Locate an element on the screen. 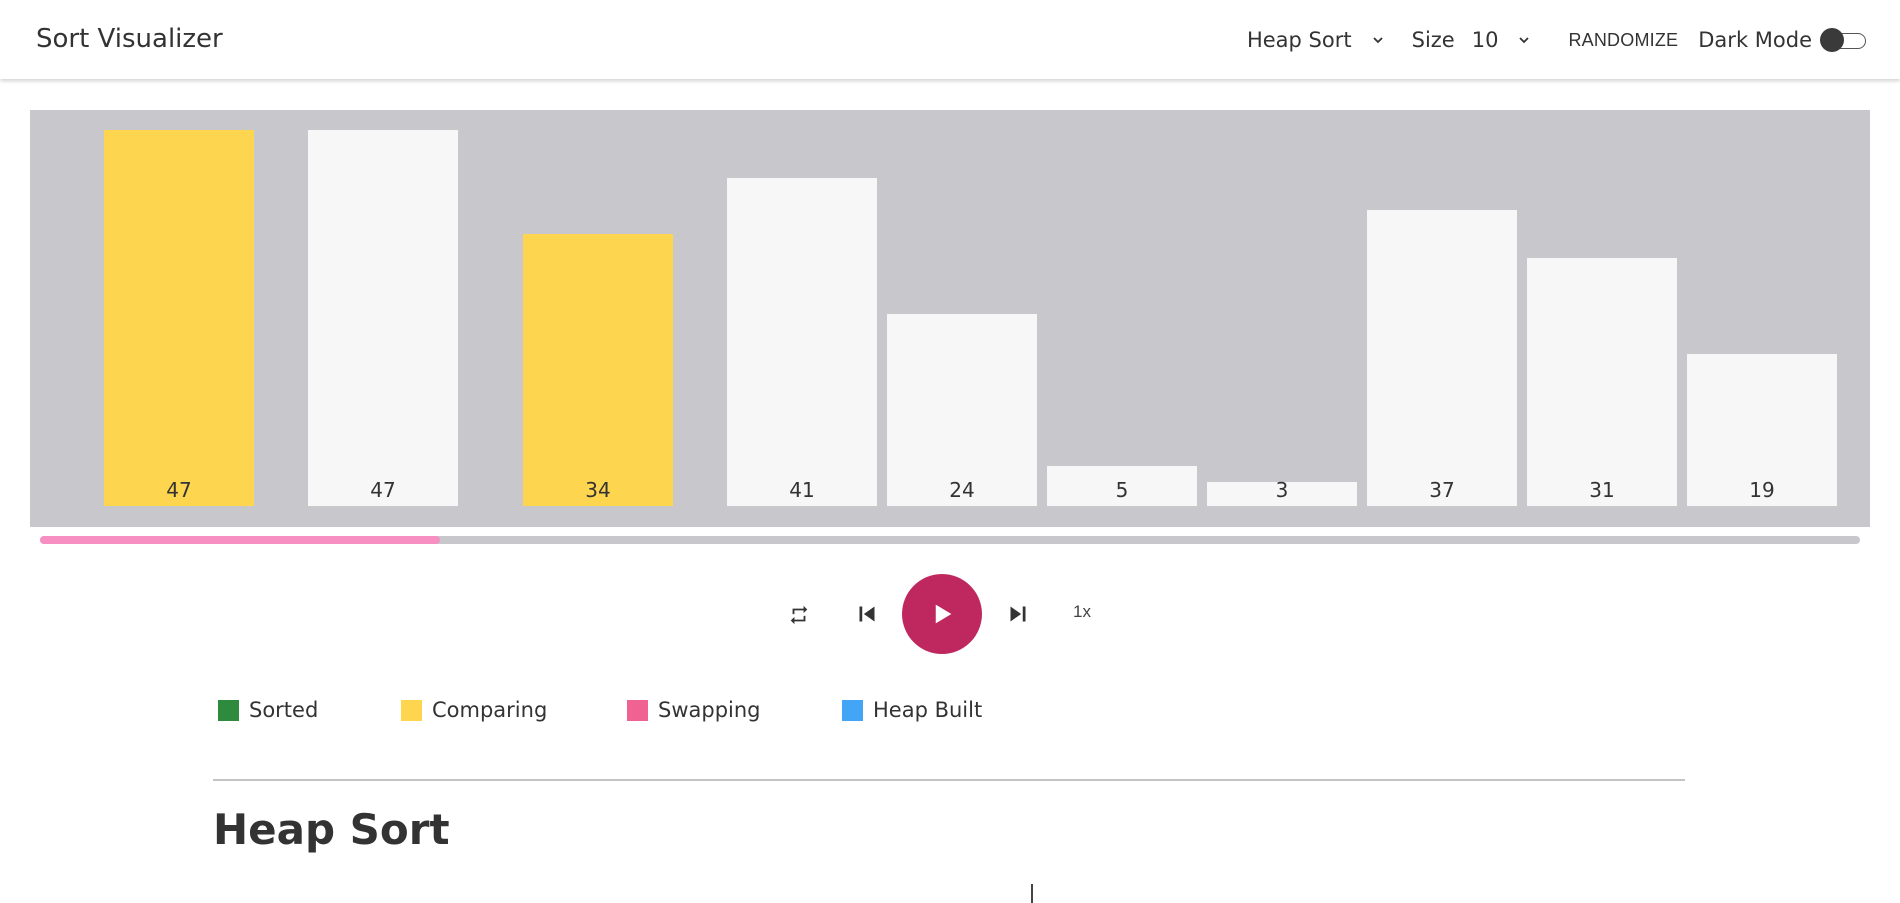 The width and height of the screenshot is (1900, 903). bar-value-label: 19 is located at coordinates (1762, 490).